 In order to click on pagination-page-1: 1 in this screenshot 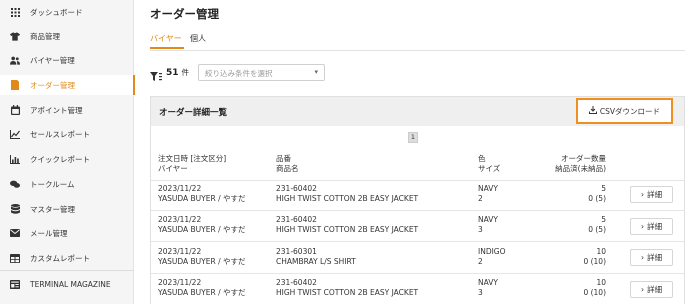, I will do `click(413, 137)`.